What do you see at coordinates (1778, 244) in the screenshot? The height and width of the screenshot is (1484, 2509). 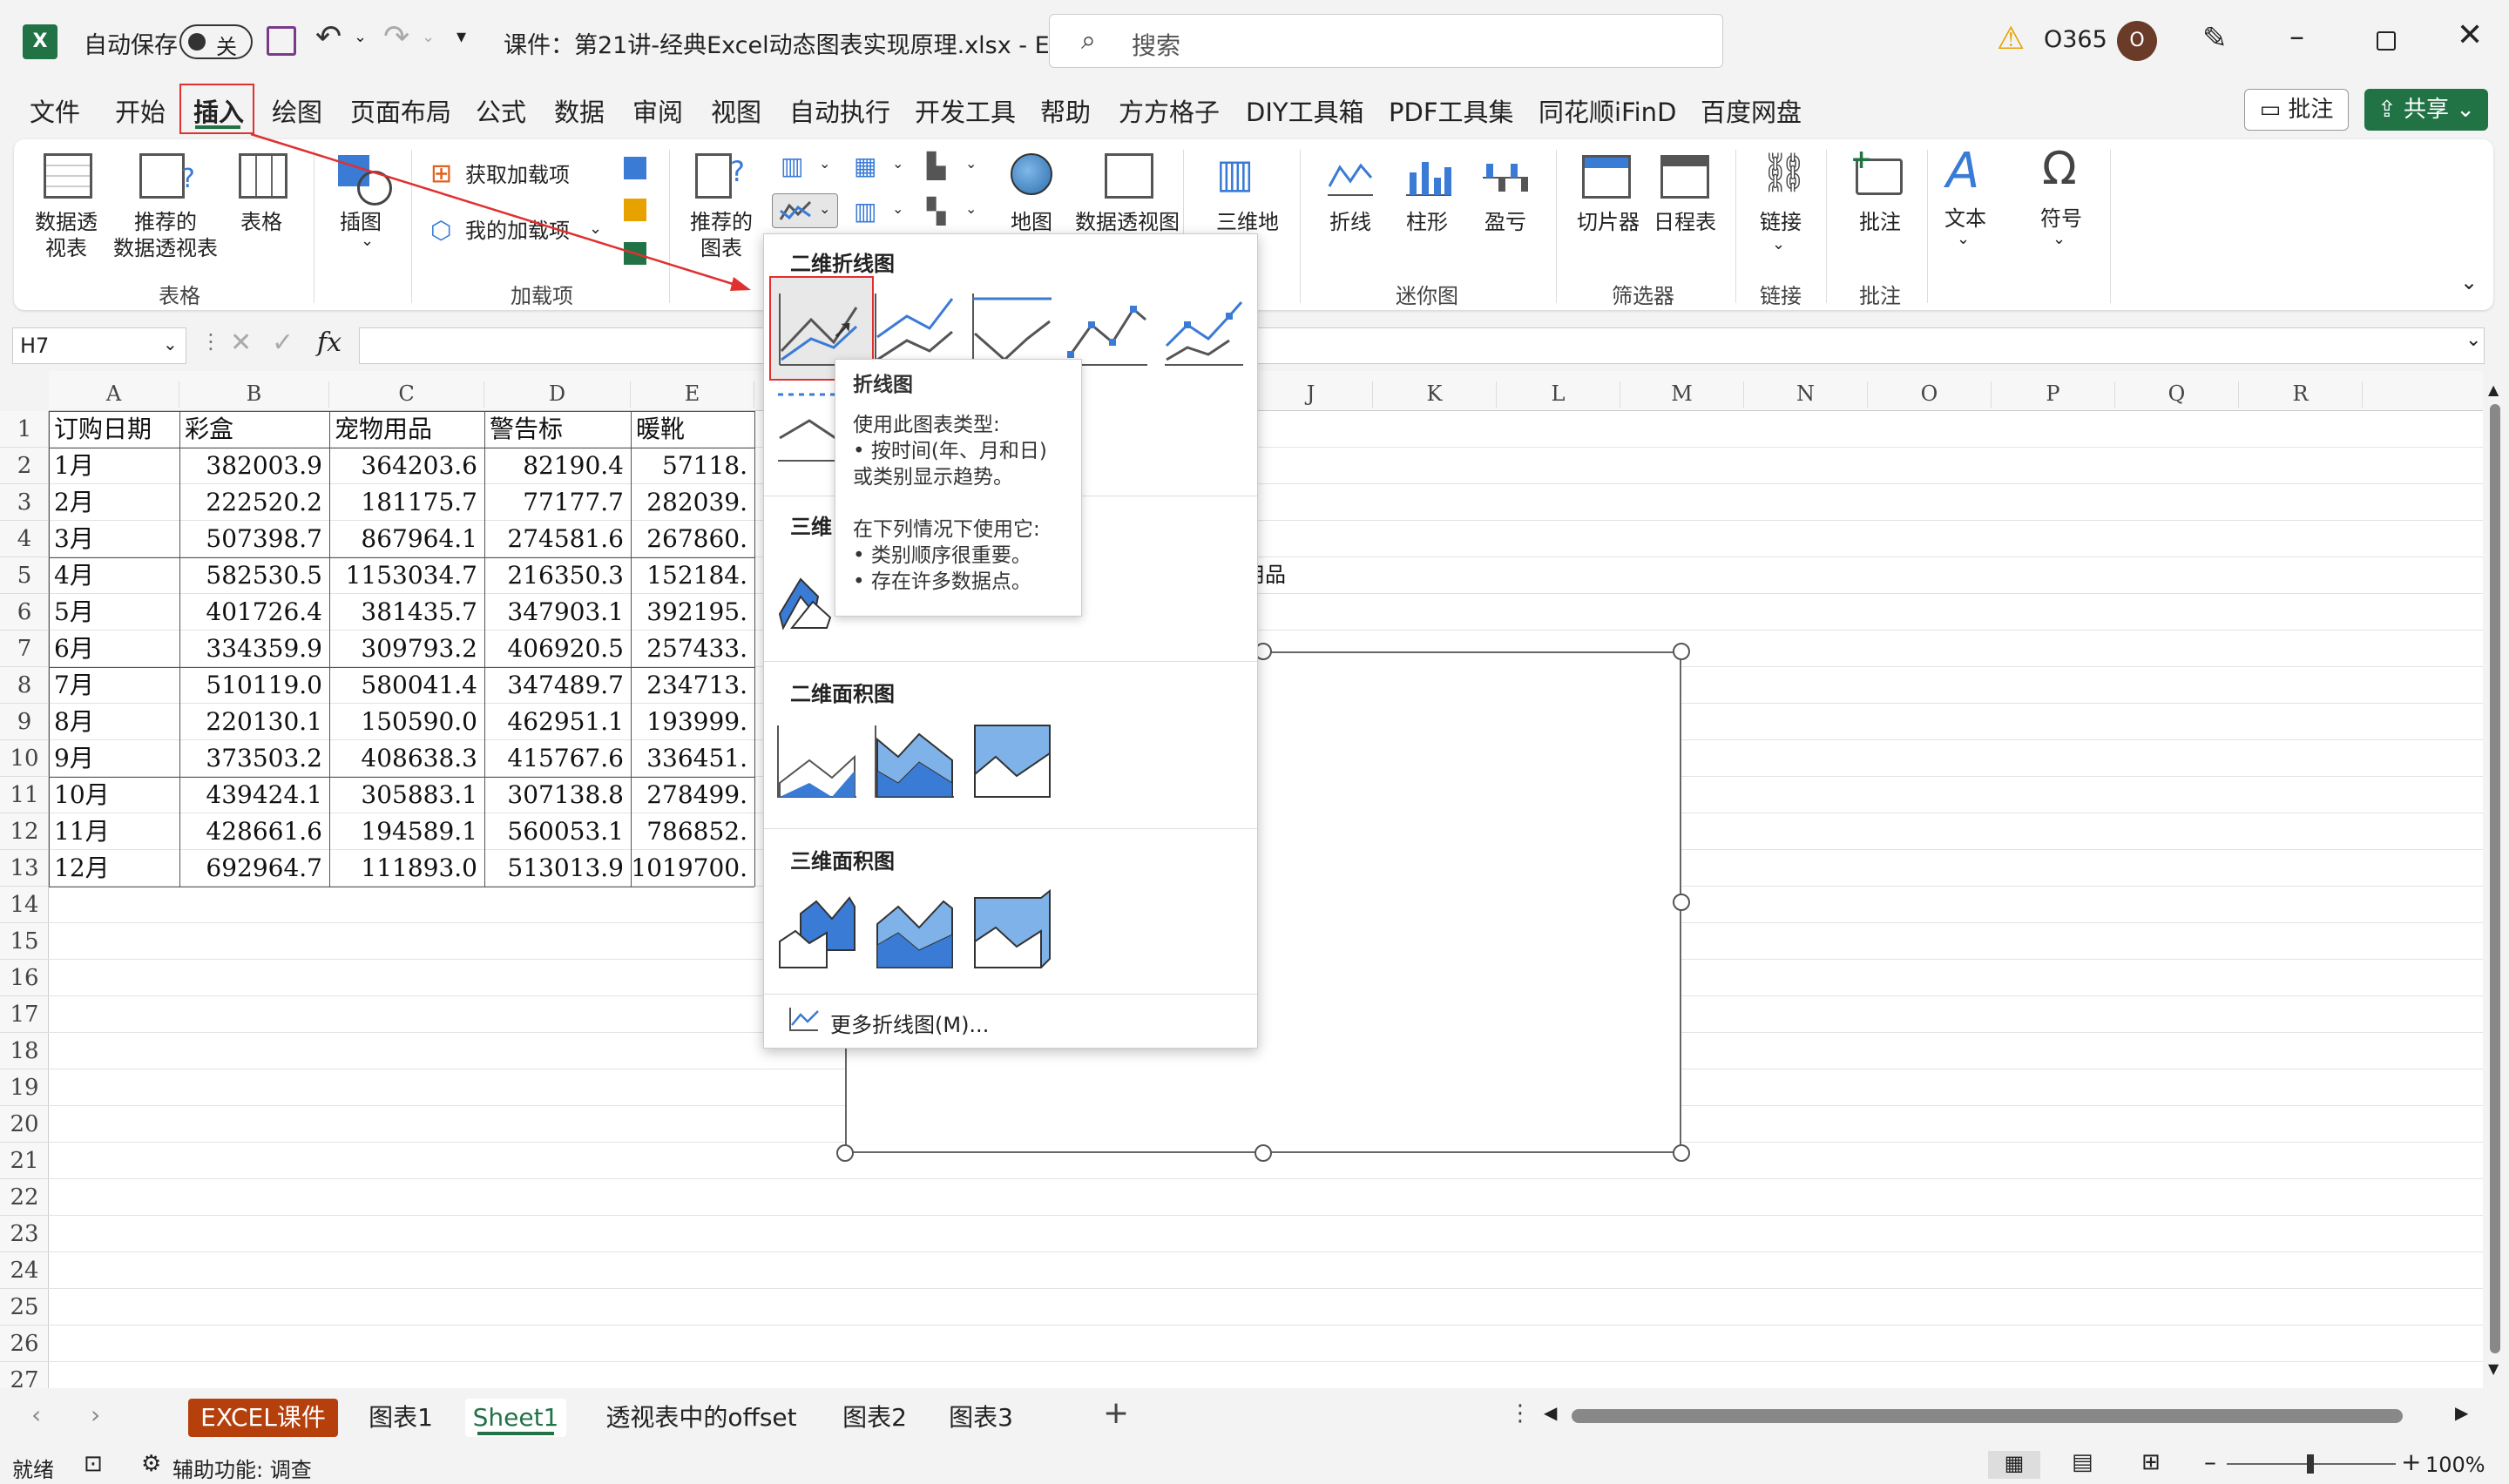 I see `link-dropdown-icon: ⌄` at bounding box center [1778, 244].